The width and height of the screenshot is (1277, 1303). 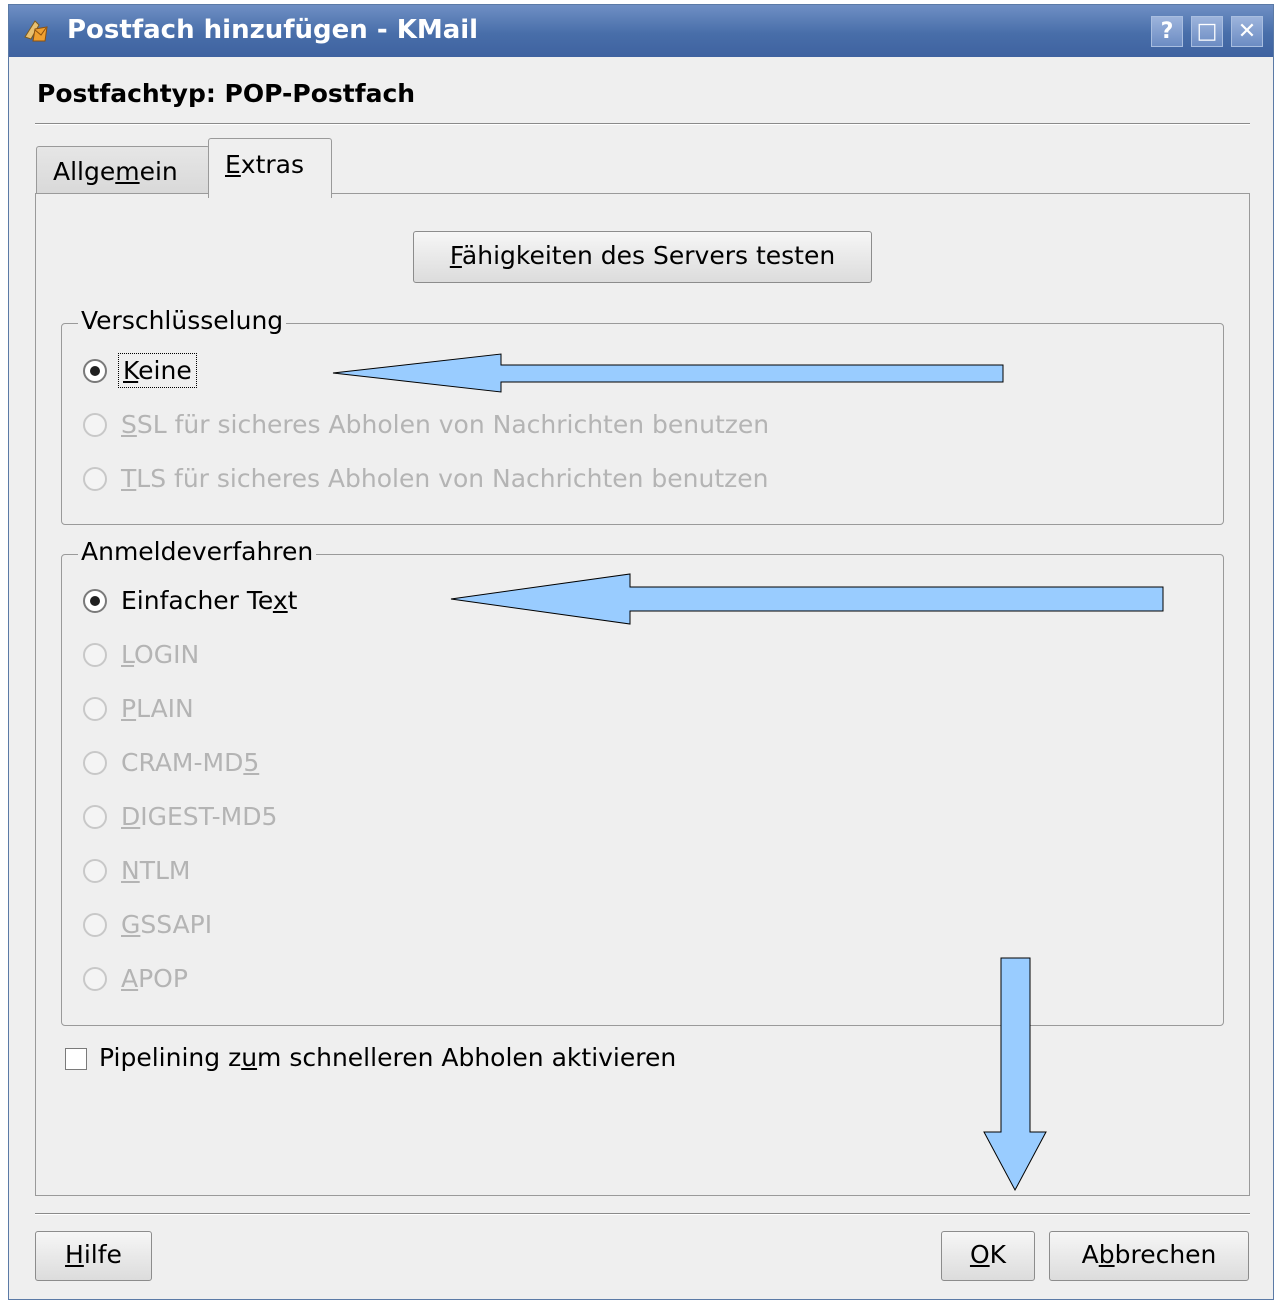 What do you see at coordinates (1015, 1074) in the screenshot?
I see `arrow-down-icon` at bounding box center [1015, 1074].